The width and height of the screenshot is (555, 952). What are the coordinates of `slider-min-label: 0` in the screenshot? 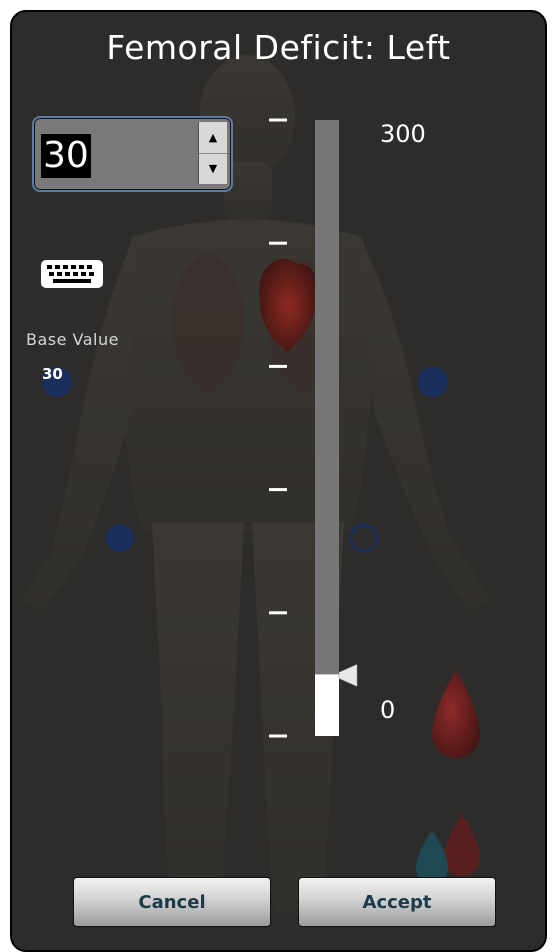 It's located at (388, 710).